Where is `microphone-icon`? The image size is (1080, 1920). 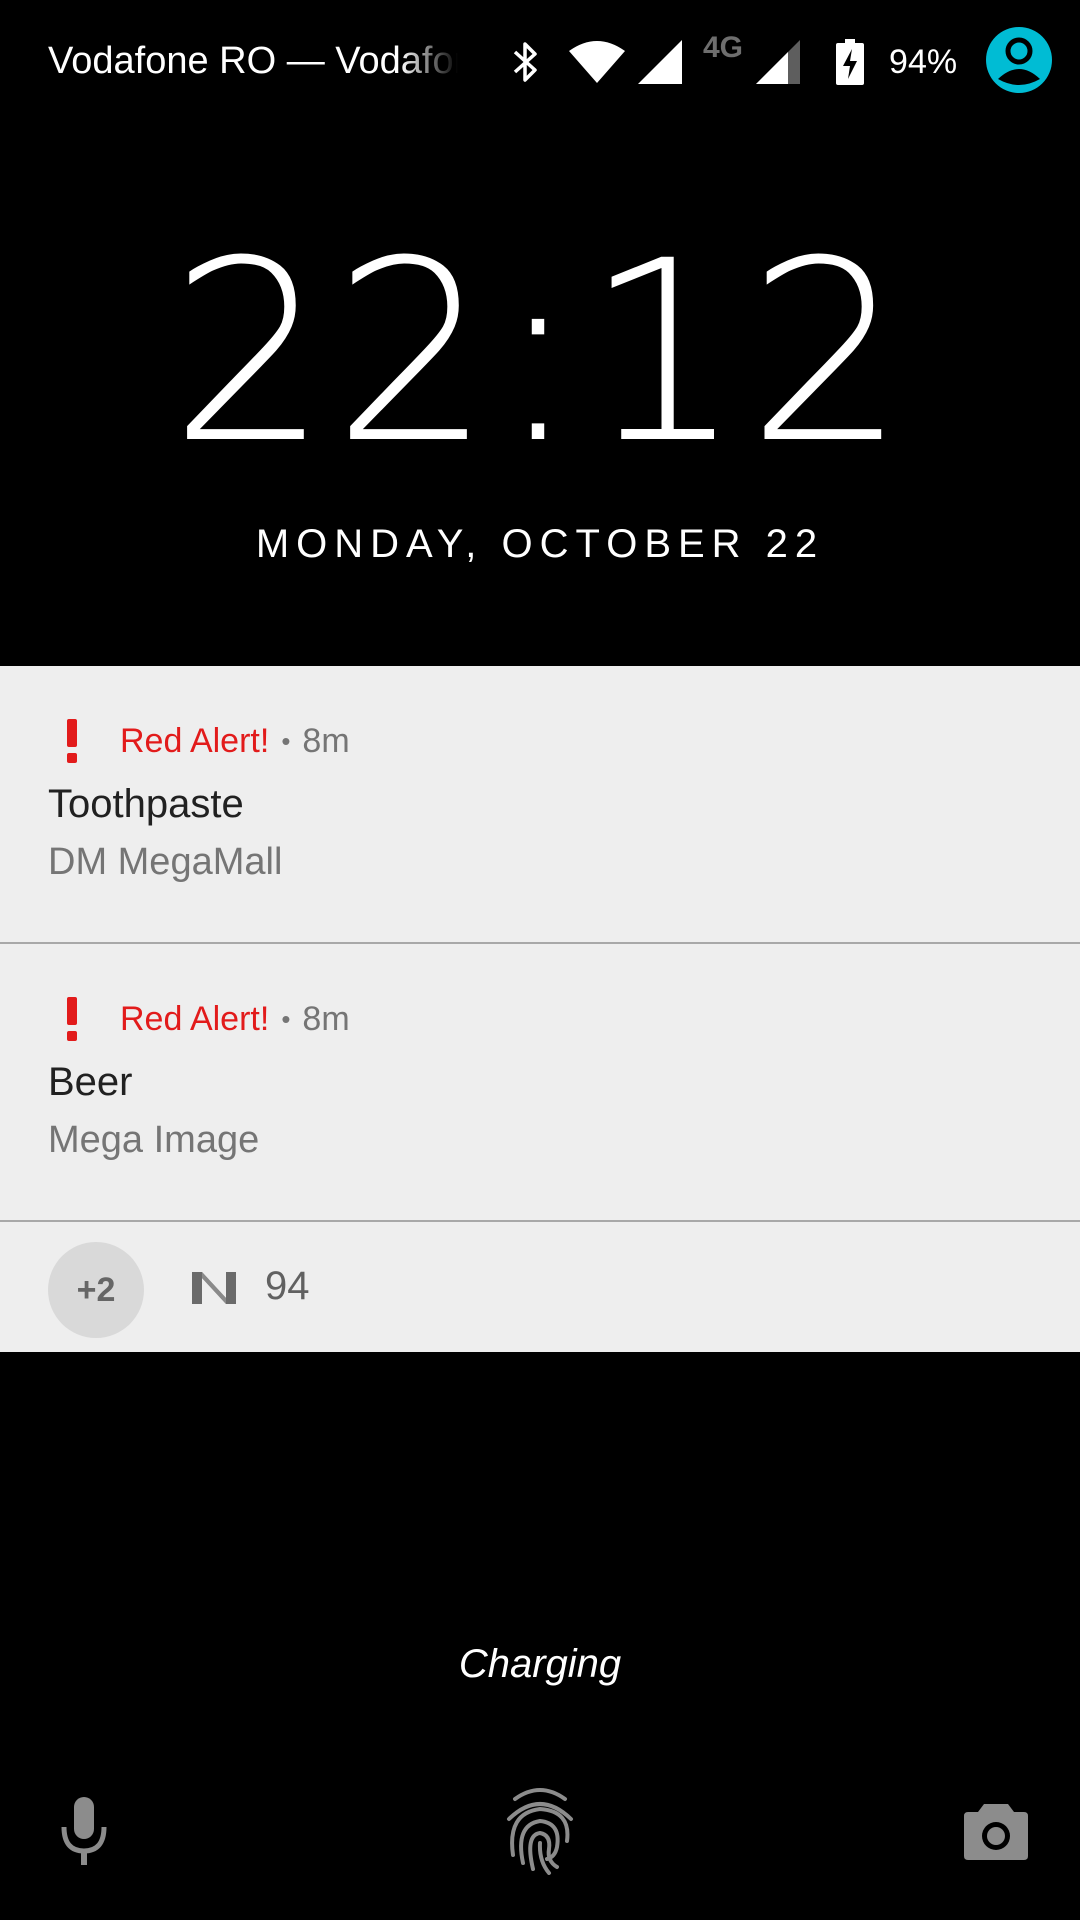
microphone-icon is located at coordinates (84, 1834).